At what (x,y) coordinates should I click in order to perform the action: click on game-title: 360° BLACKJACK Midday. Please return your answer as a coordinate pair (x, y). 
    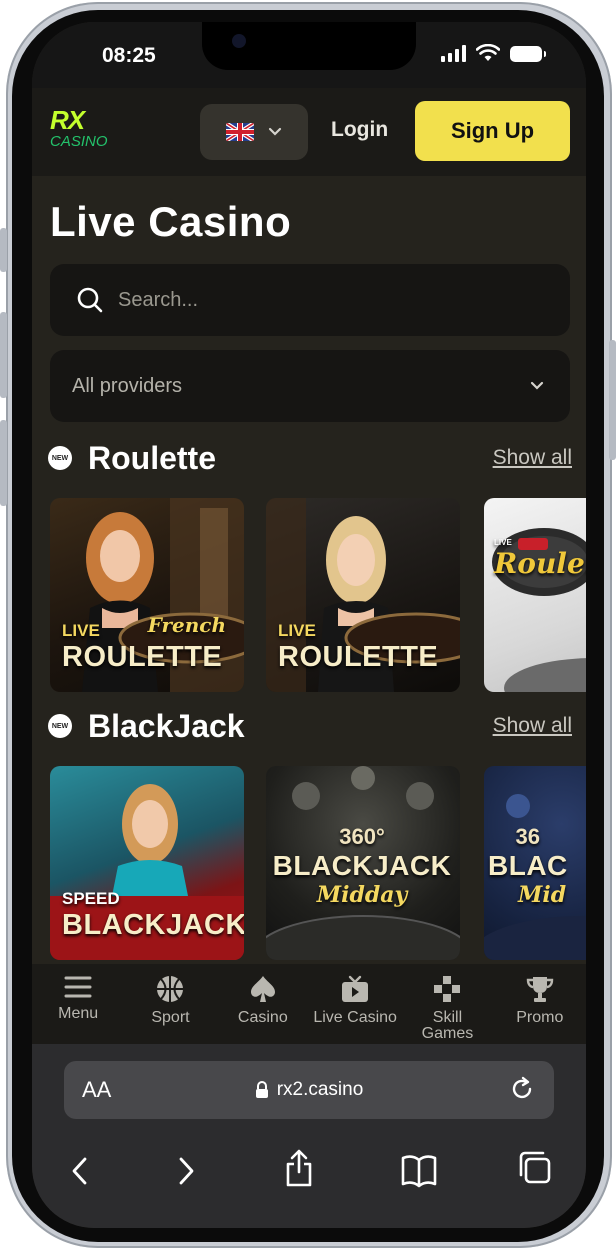
    Looking at the image, I should click on (362, 866).